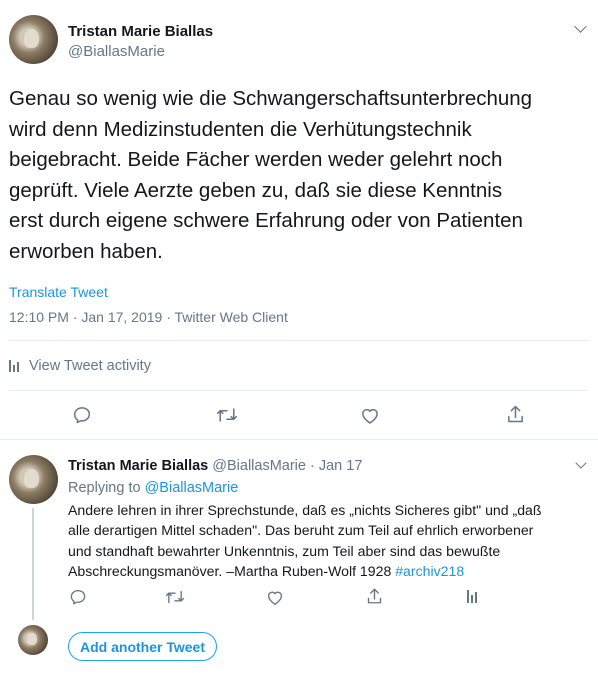 This screenshot has height=673, width=598. I want to click on author-handle-date: @BiallasMarie · Jan 17, so click(287, 466).